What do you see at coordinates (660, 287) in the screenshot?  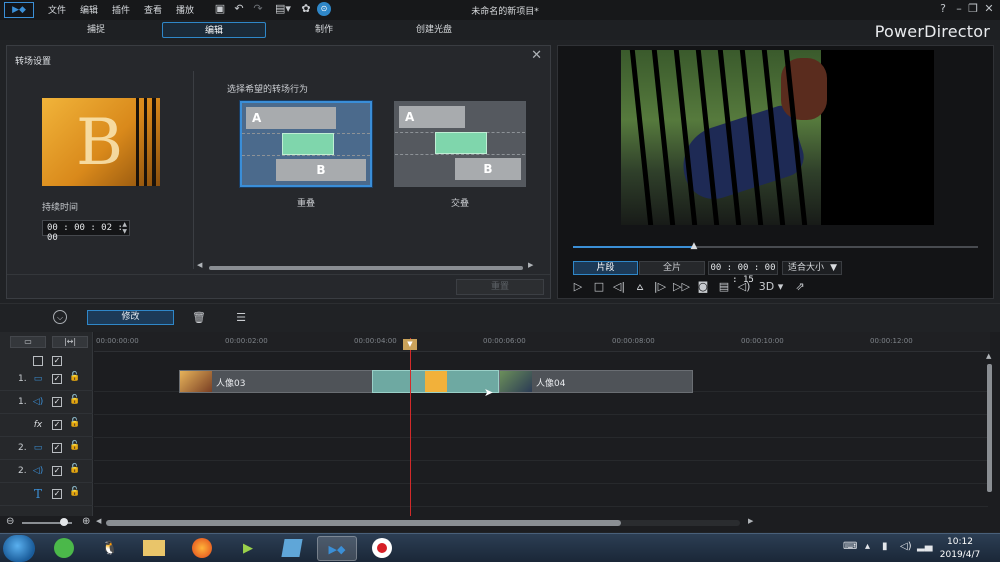 I see `next-frame-icon: |▷` at bounding box center [660, 287].